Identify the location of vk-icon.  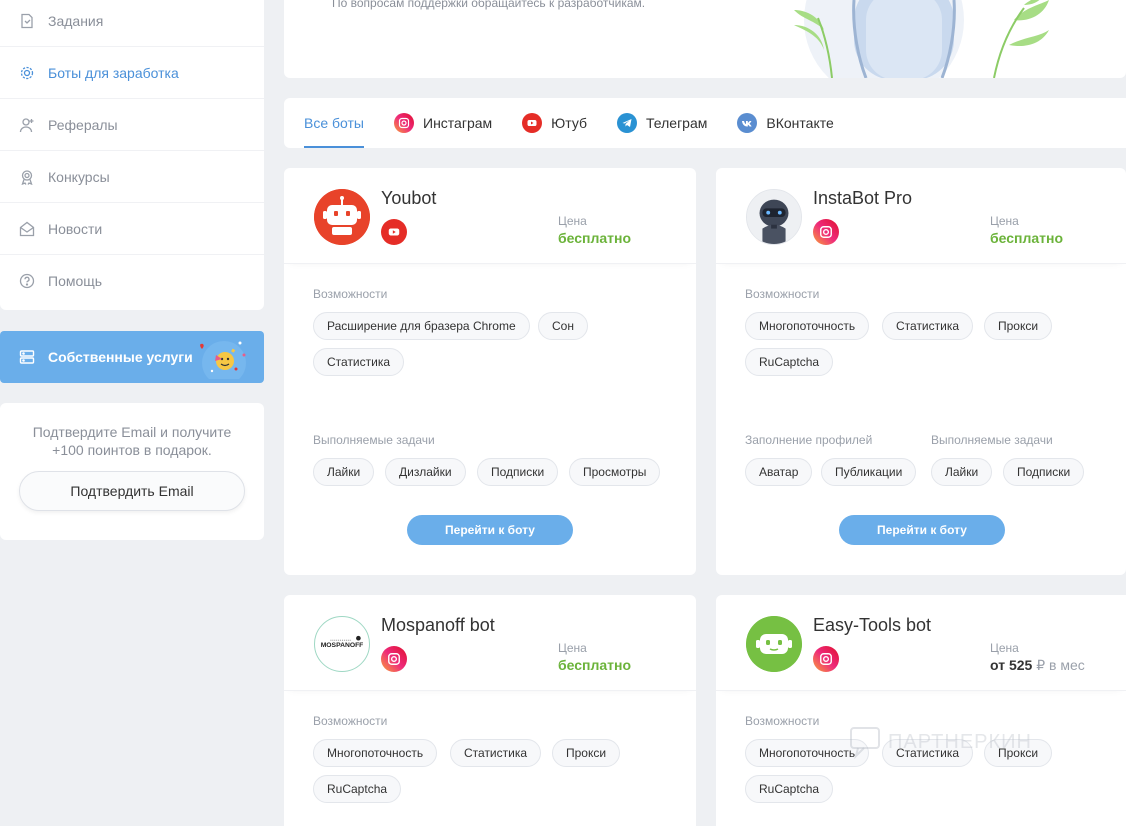
(747, 123).